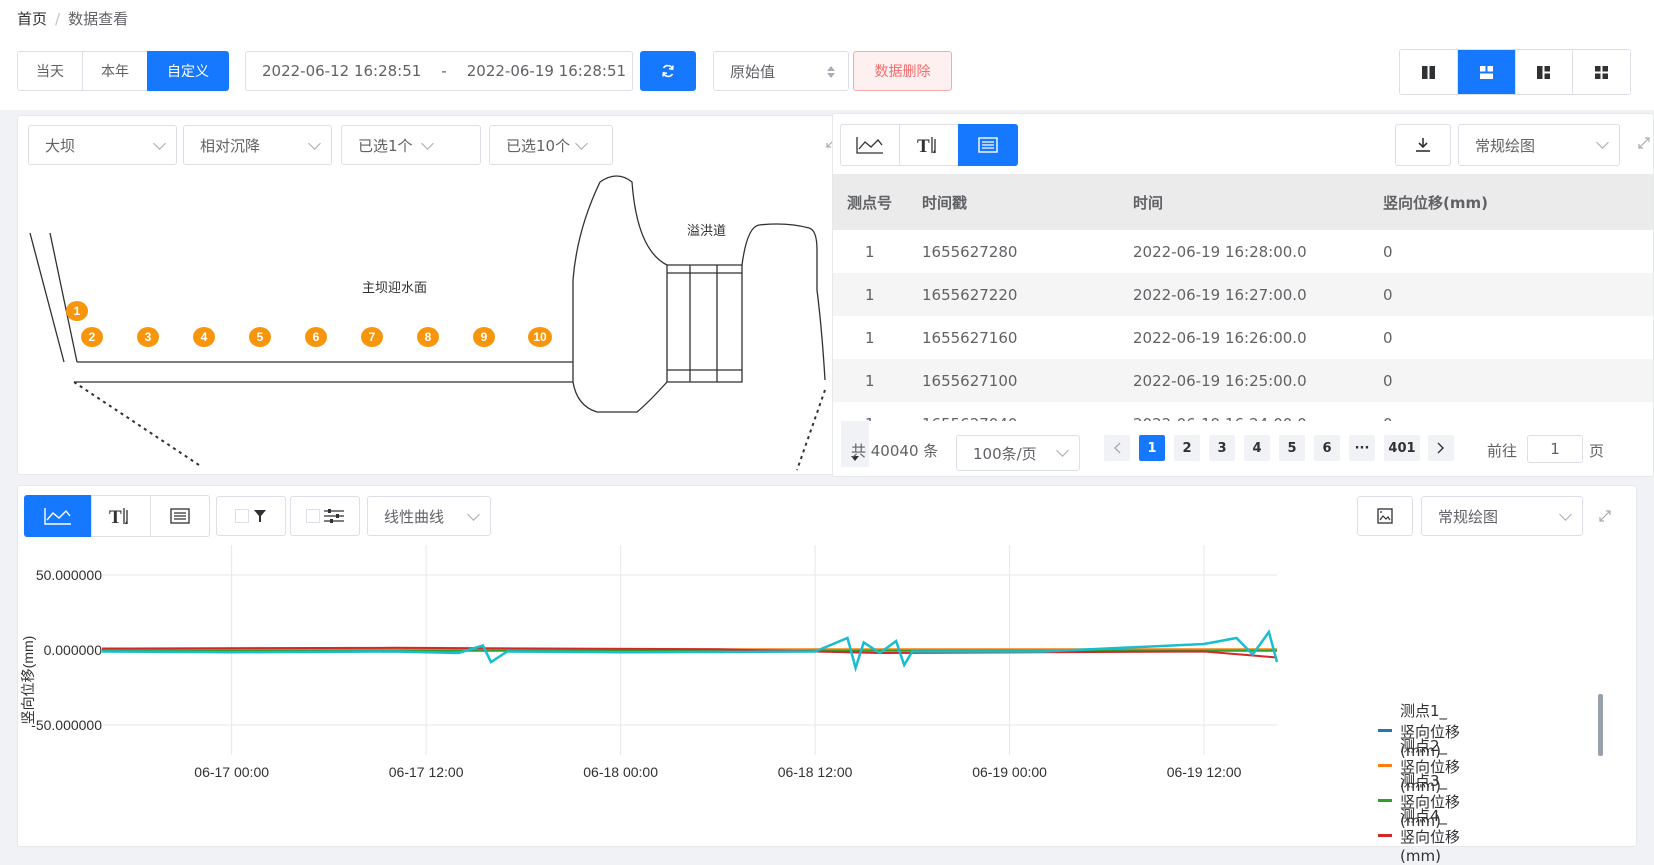  I want to click on metric-value: 相对沉降, so click(230, 145).